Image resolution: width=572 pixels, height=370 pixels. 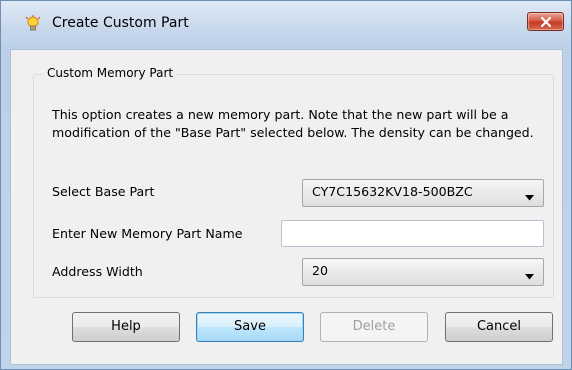 I want to click on new-part-name-label: Enter New Memory Part Name, so click(x=147, y=233).